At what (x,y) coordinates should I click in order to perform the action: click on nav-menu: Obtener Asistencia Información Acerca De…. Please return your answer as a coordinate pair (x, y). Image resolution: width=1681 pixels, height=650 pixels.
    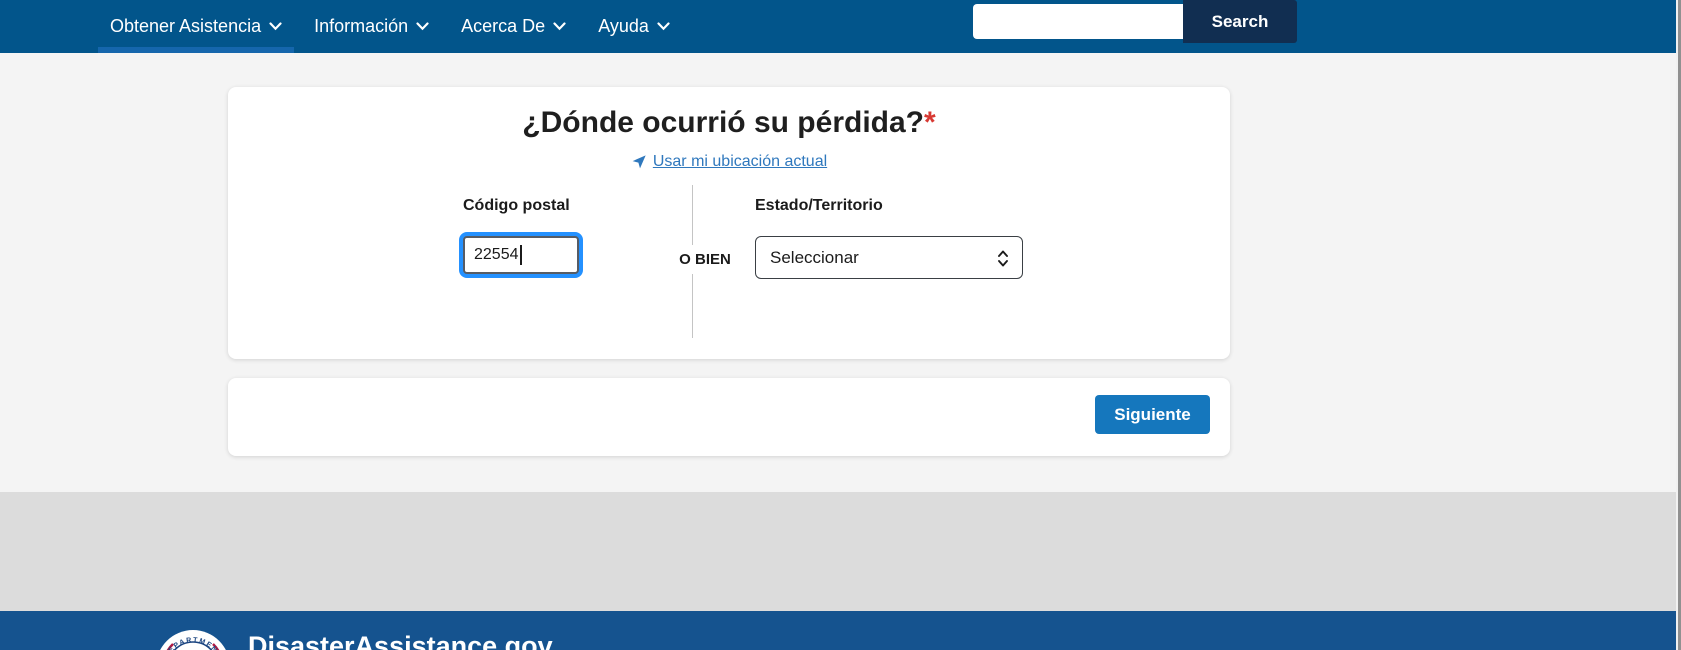
    Looking at the image, I should click on (390, 26).